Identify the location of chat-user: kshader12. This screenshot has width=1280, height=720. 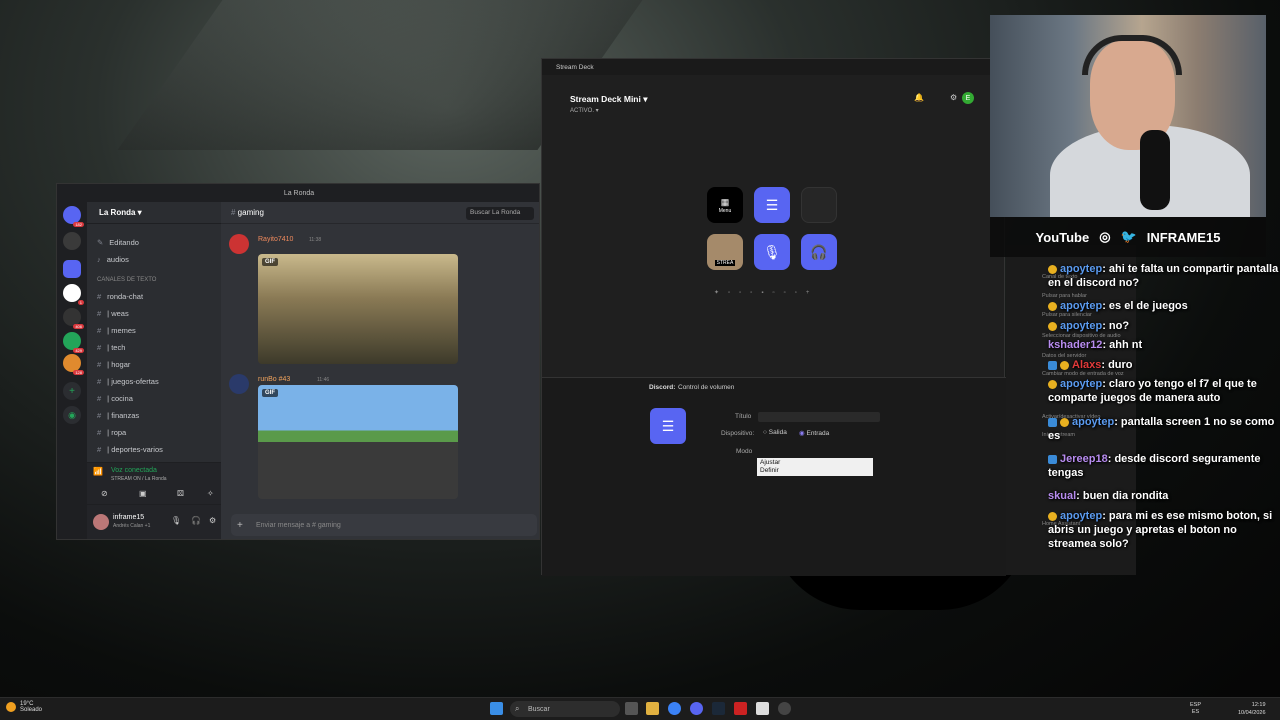
(1075, 345).